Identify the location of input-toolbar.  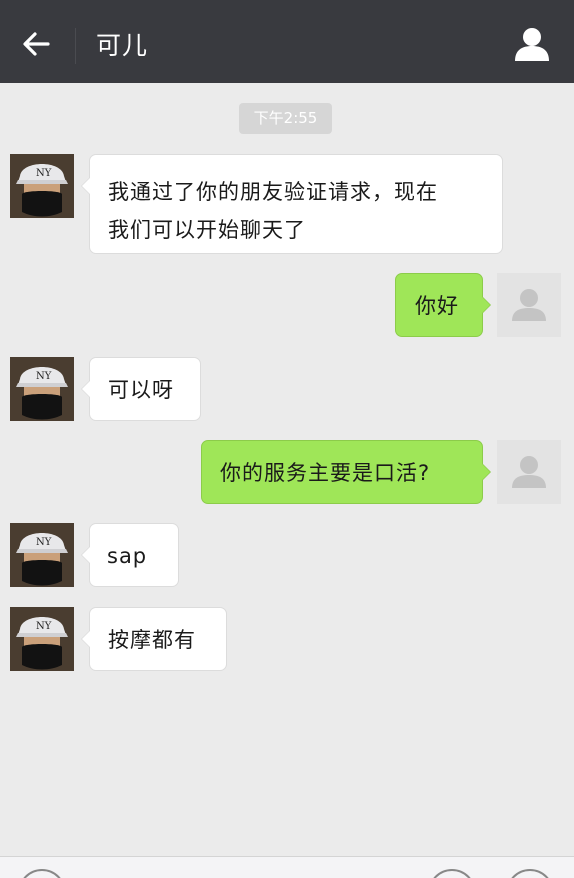
(287, 867).